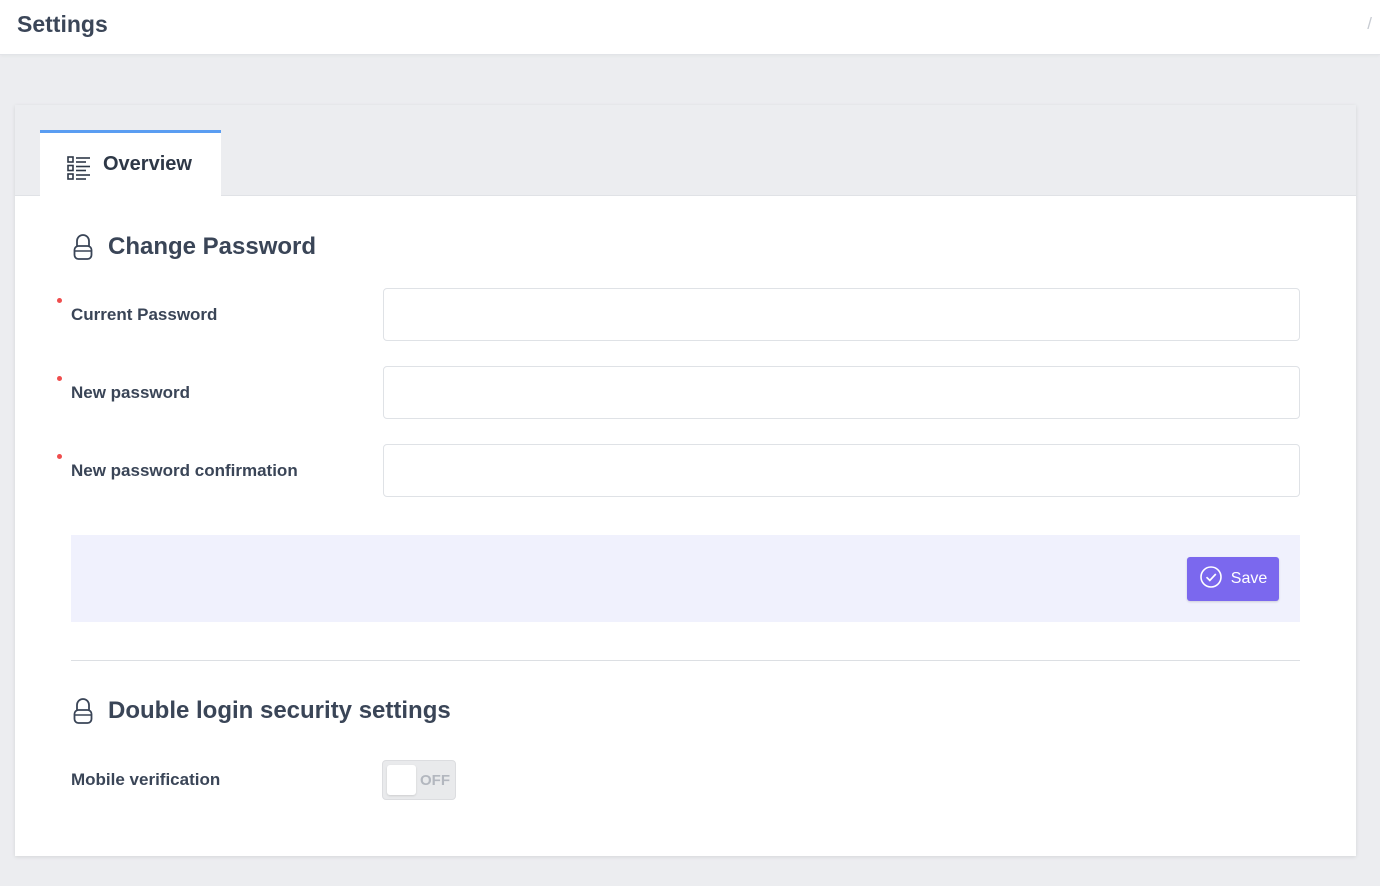  Describe the element at coordinates (279, 710) in the screenshot. I see `double-login-title: Double login security settings` at that location.